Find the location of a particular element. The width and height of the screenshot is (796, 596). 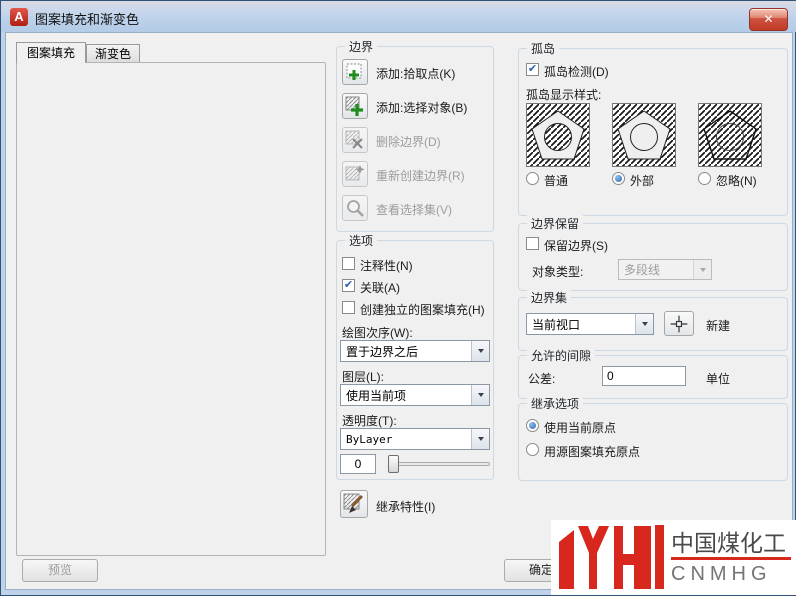

transparency-slider-track is located at coordinates (439, 464).